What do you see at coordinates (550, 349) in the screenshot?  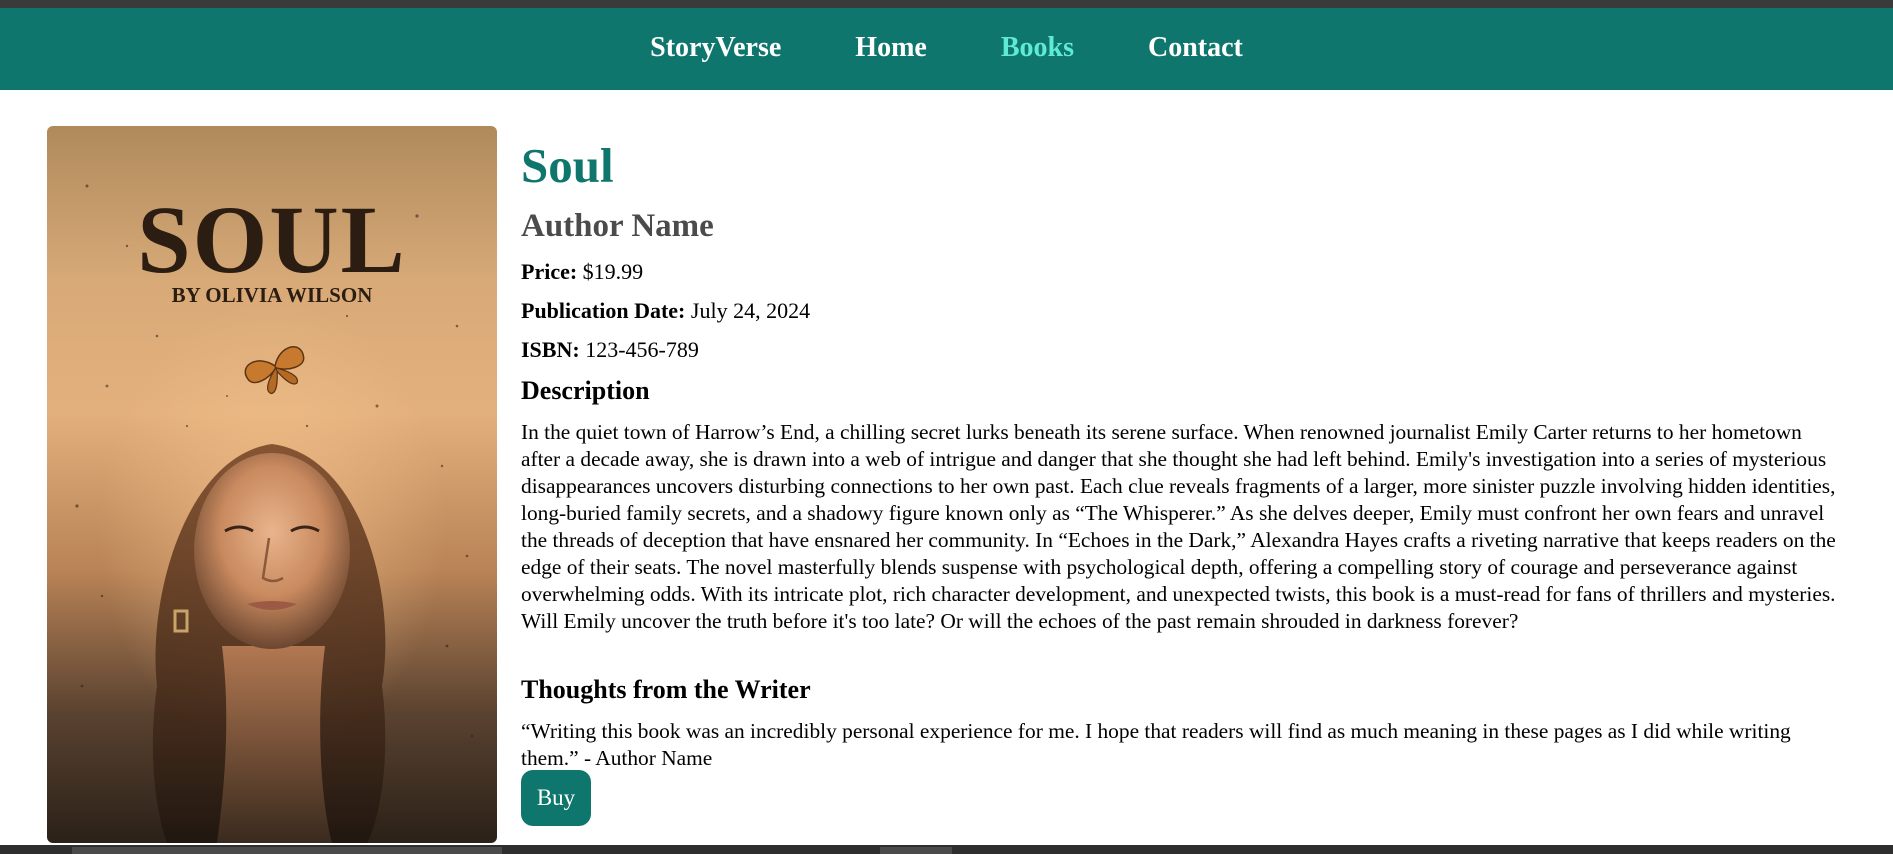 I see `isbn-label: ISBN:` at bounding box center [550, 349].